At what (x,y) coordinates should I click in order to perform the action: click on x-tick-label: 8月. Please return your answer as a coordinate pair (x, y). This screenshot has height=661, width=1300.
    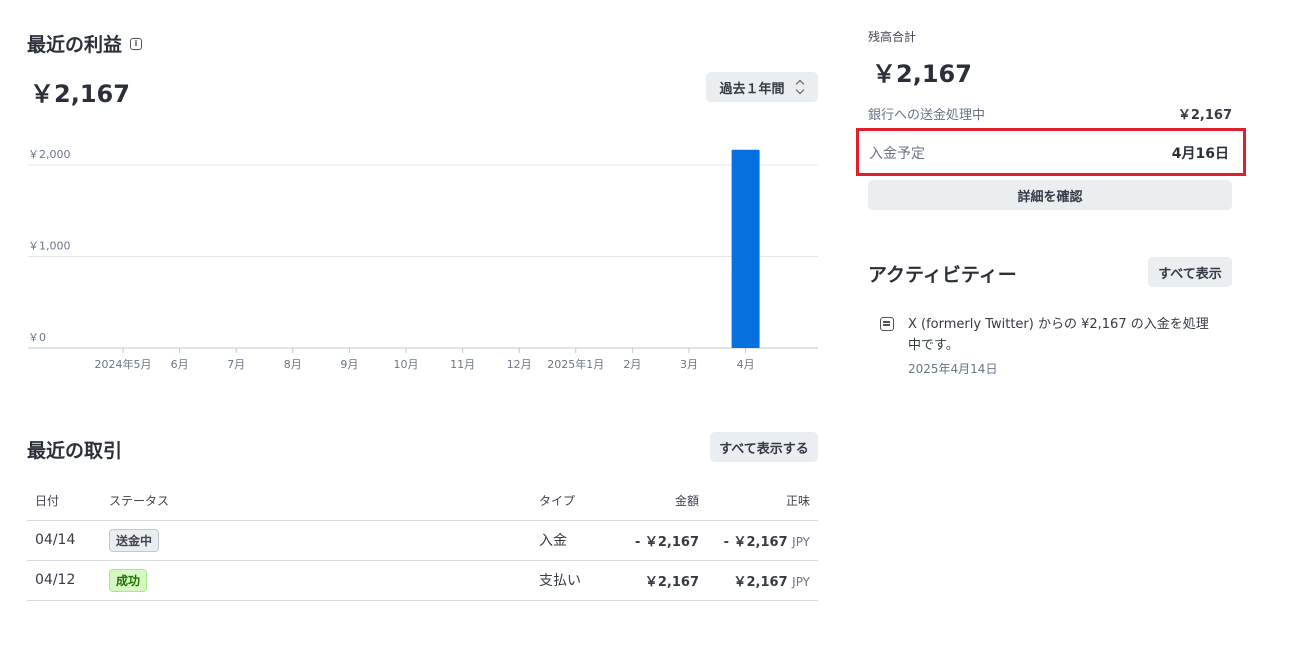
    Looking at the image, I should click on (293, 364).